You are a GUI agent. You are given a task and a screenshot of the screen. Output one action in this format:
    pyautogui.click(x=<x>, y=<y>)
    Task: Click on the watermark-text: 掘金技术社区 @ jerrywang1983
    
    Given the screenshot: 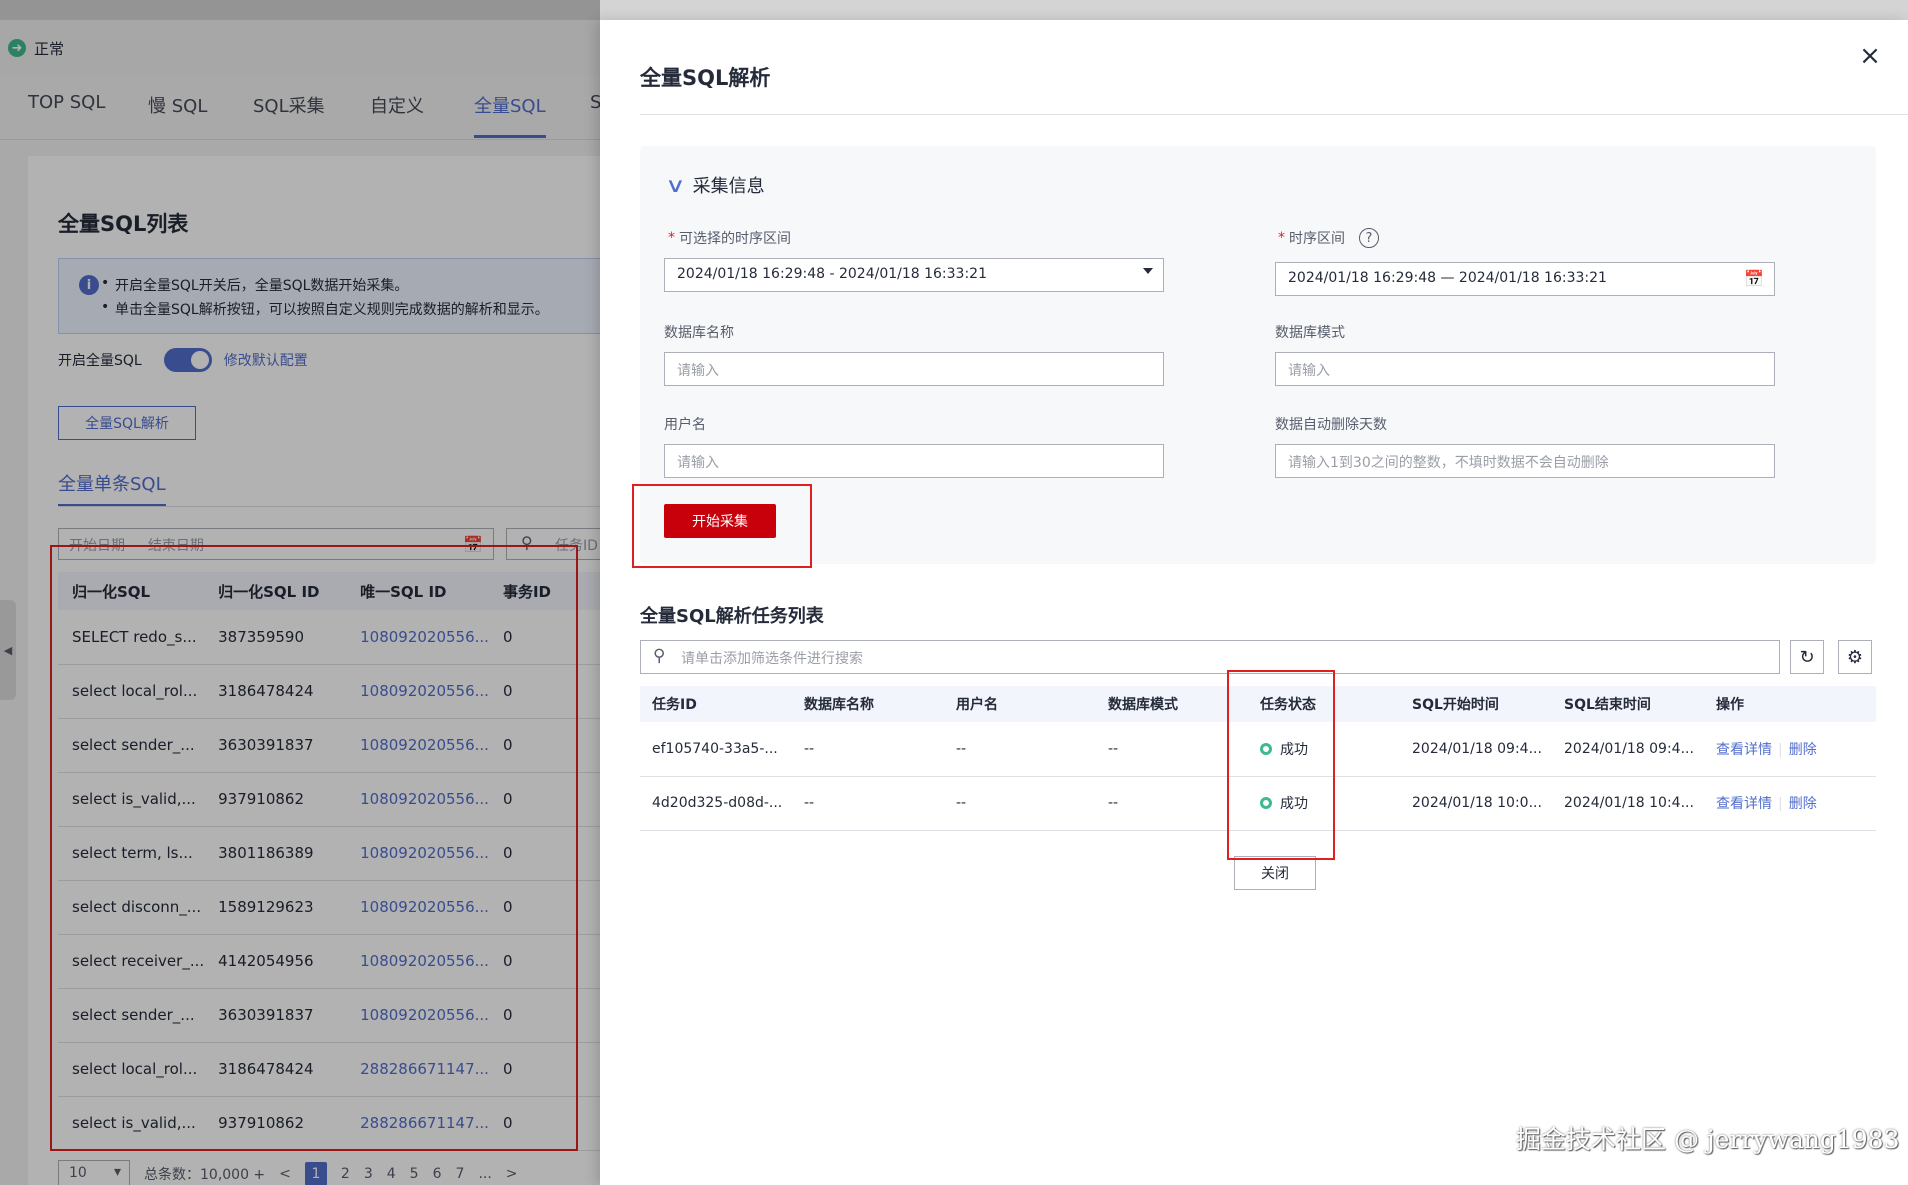 What is the action you would take?
    pyautogui.click(x=1708, y=1139)
    